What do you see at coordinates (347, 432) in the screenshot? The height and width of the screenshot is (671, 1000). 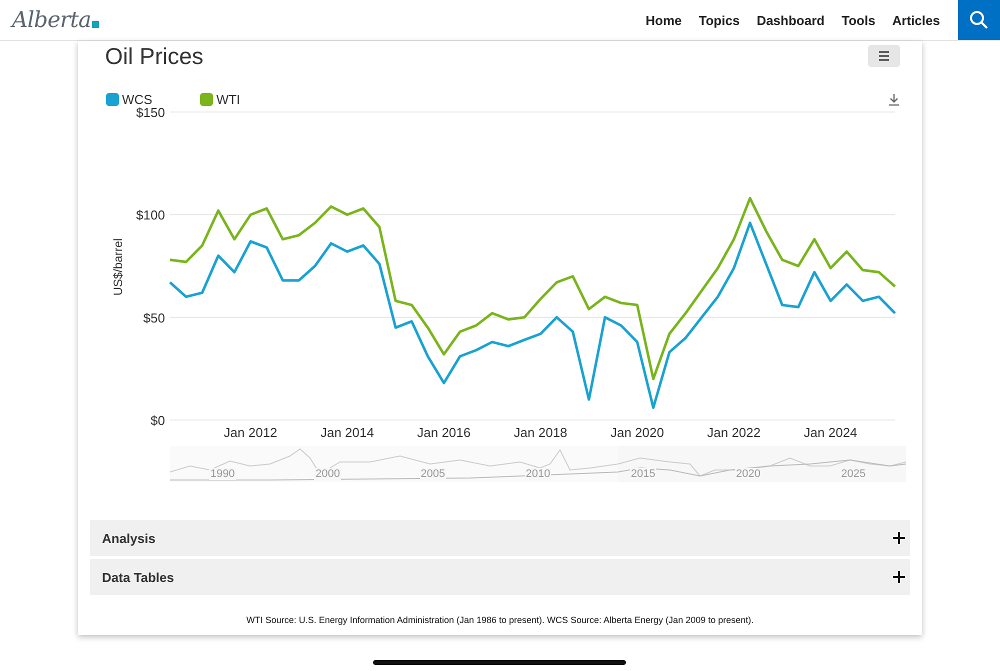 I see `x-tick-label: Jan 2014` at bounding box center [347, 432].